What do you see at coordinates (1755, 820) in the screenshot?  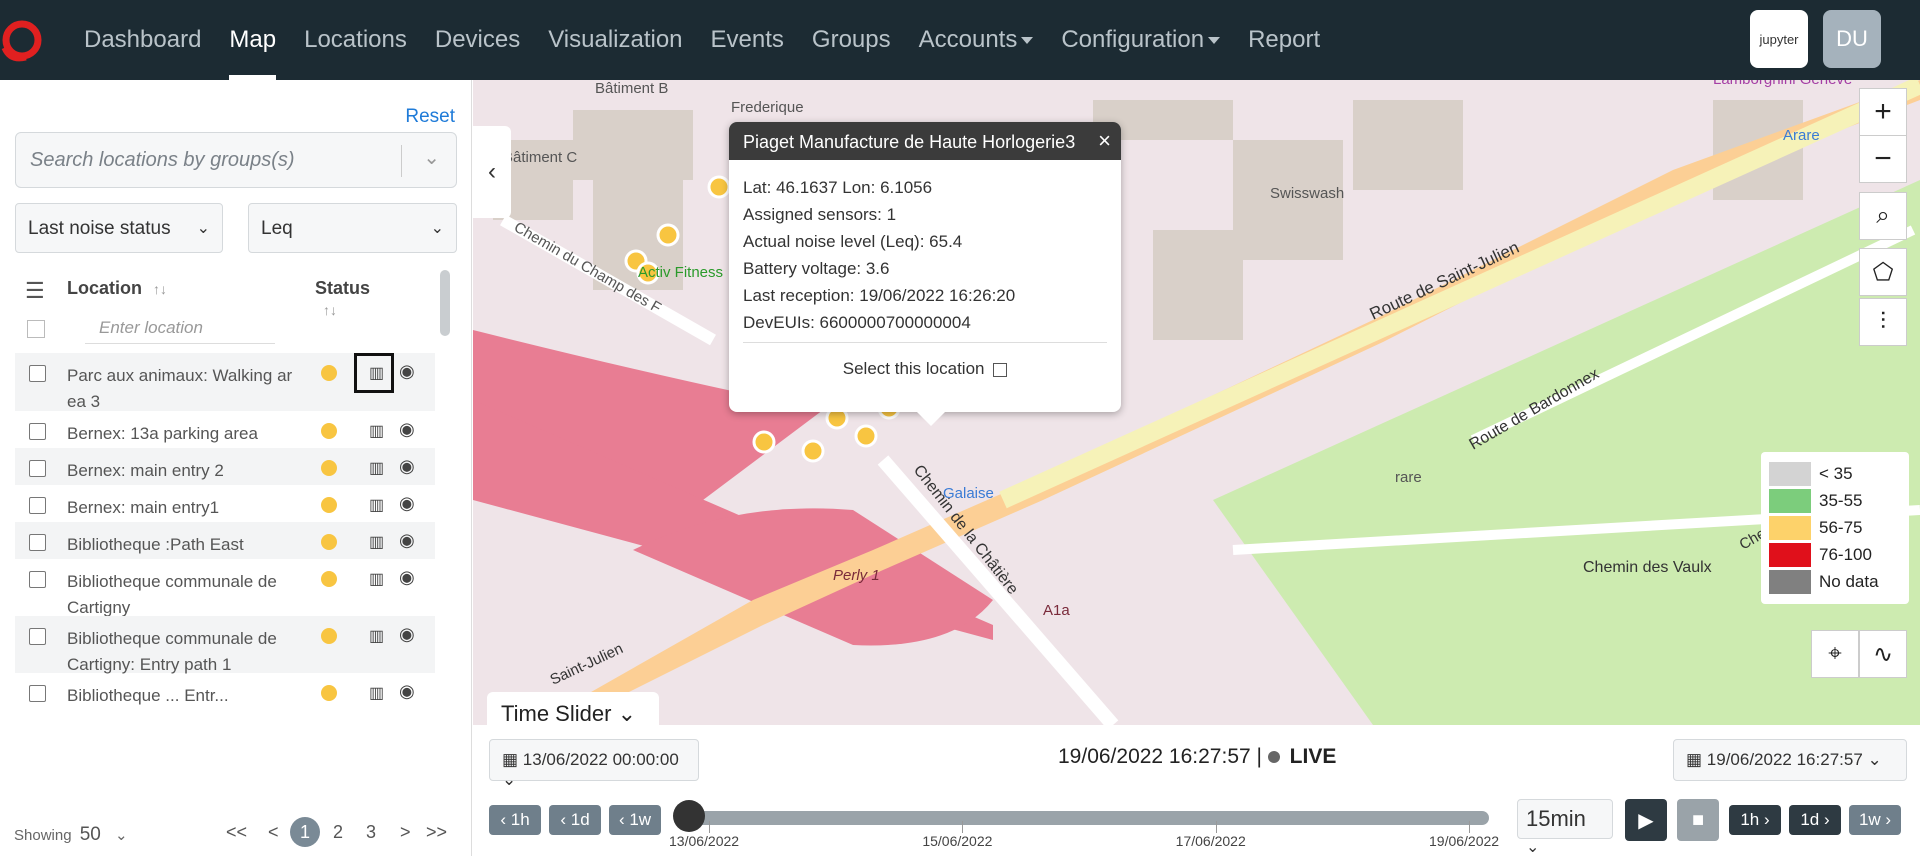 I see `forward-1h-button: 1h ›` at bounding box center [1755, 820].